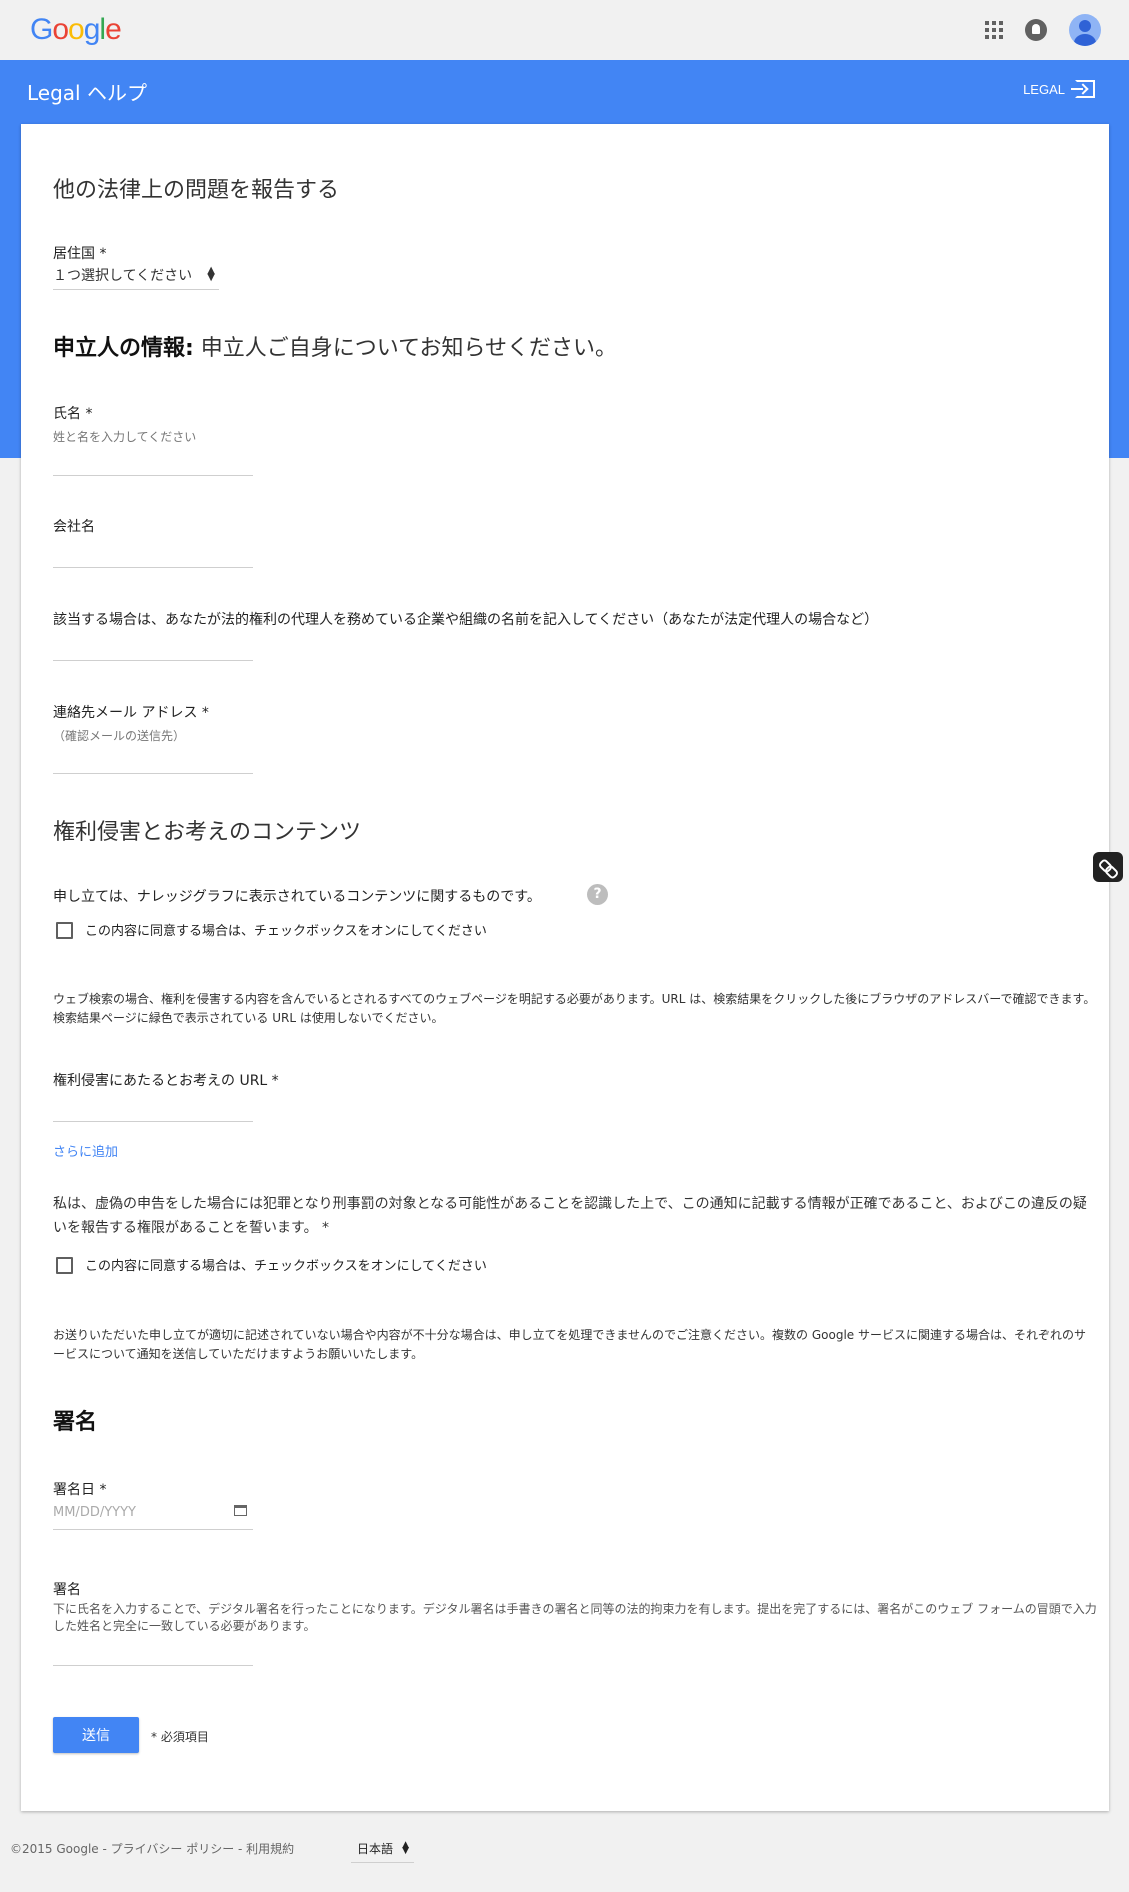 Image resolution: width=1129 pixels, height=1892 pixels. What do you see at coordinates (994, 30) in the screenshot?
I see `apps-icon` at bounding box center [994, 30].